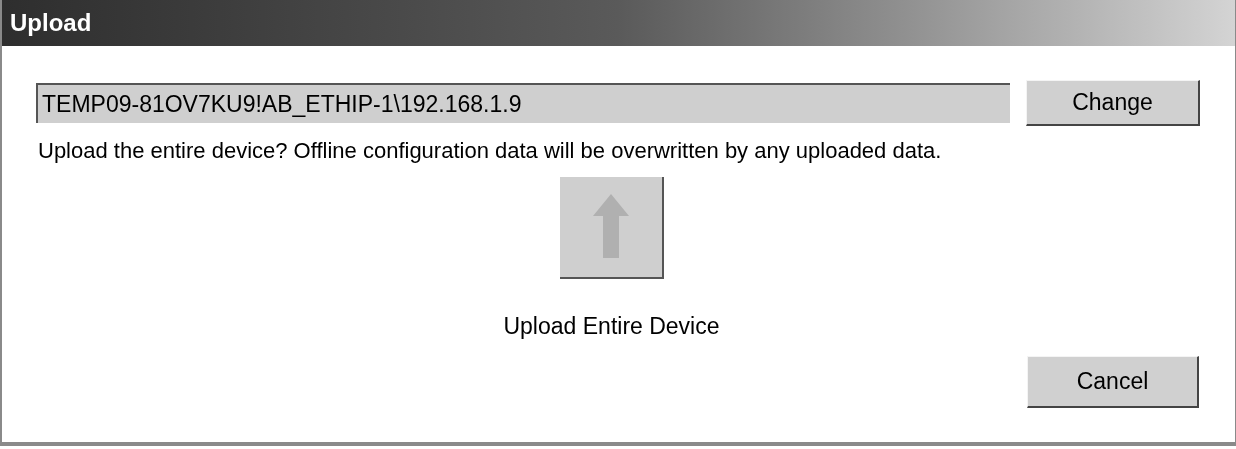 This screenshot has width=1236, height=449. What do you see at coordinates (1113, 103) in the screenshot?
I see `change-button: Change` at bounding box center [1113, 103].